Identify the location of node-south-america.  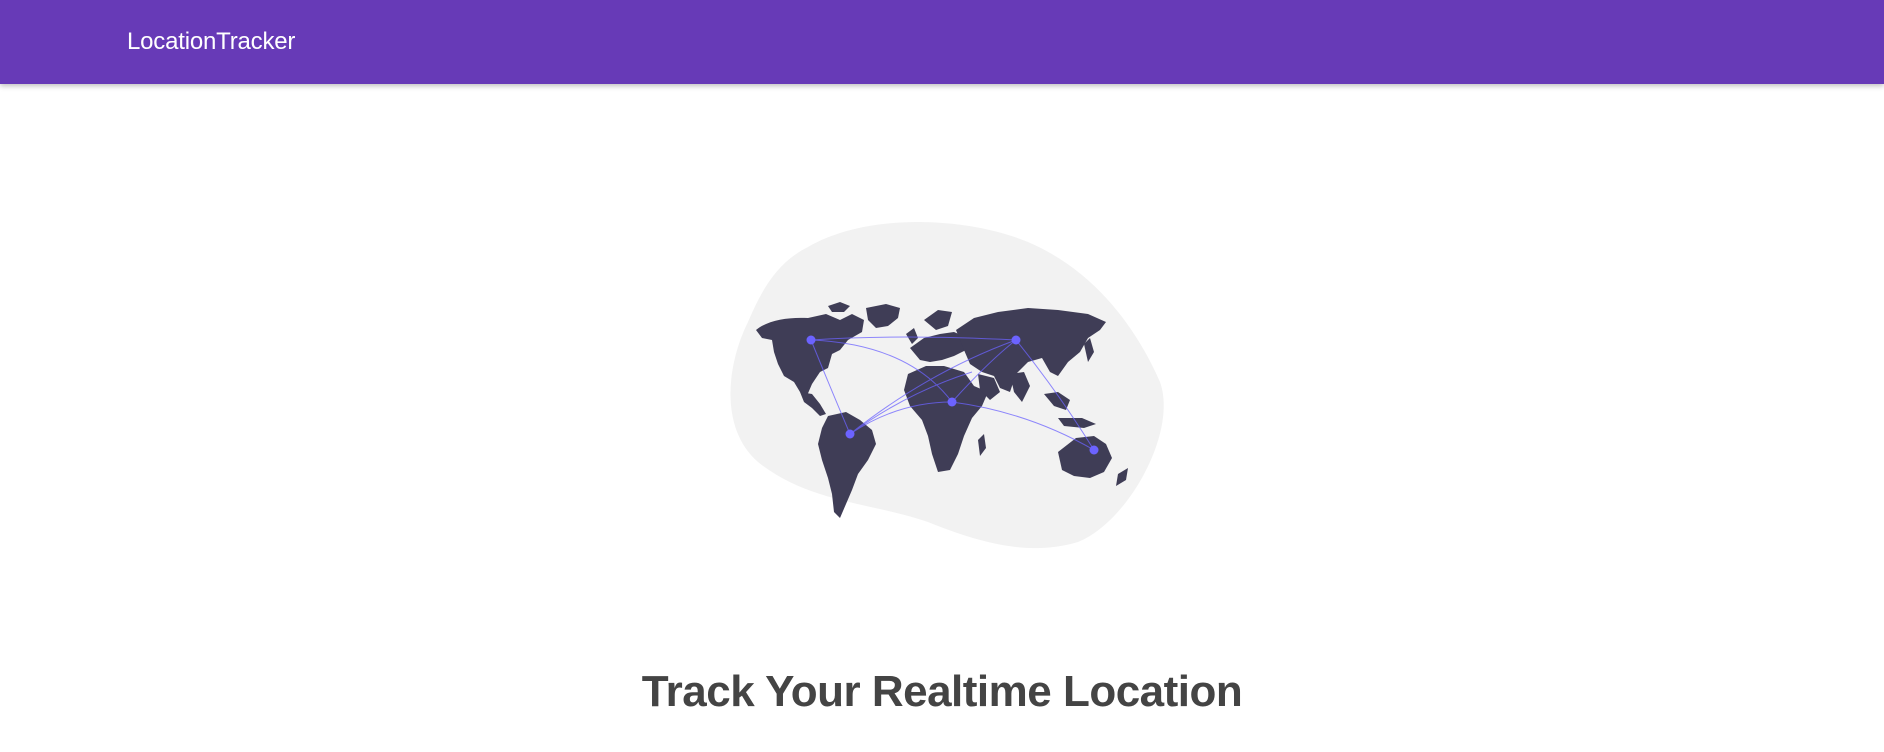
(850, 434).